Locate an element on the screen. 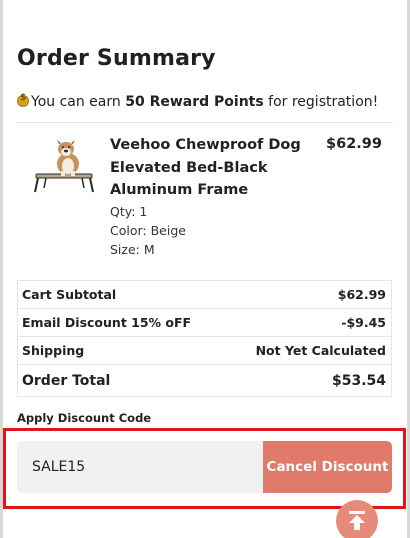  cart-subtotal-row: Cart Subtotal $62.99 is located at coordinates (204, 295).